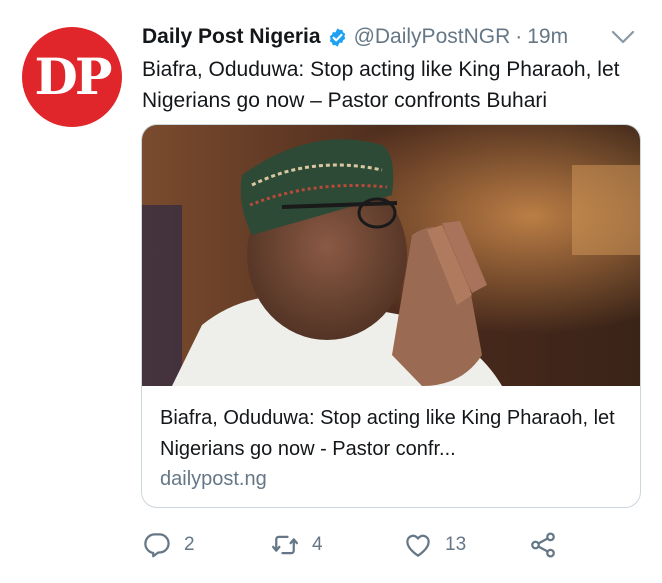 Image resolution: width=662 pixels, height=583 pixels. What do you see at coordinates (432, 37) in the screenshot?
I see `account-handle: @DailyPostNGR` at bounding box center [432, 37].